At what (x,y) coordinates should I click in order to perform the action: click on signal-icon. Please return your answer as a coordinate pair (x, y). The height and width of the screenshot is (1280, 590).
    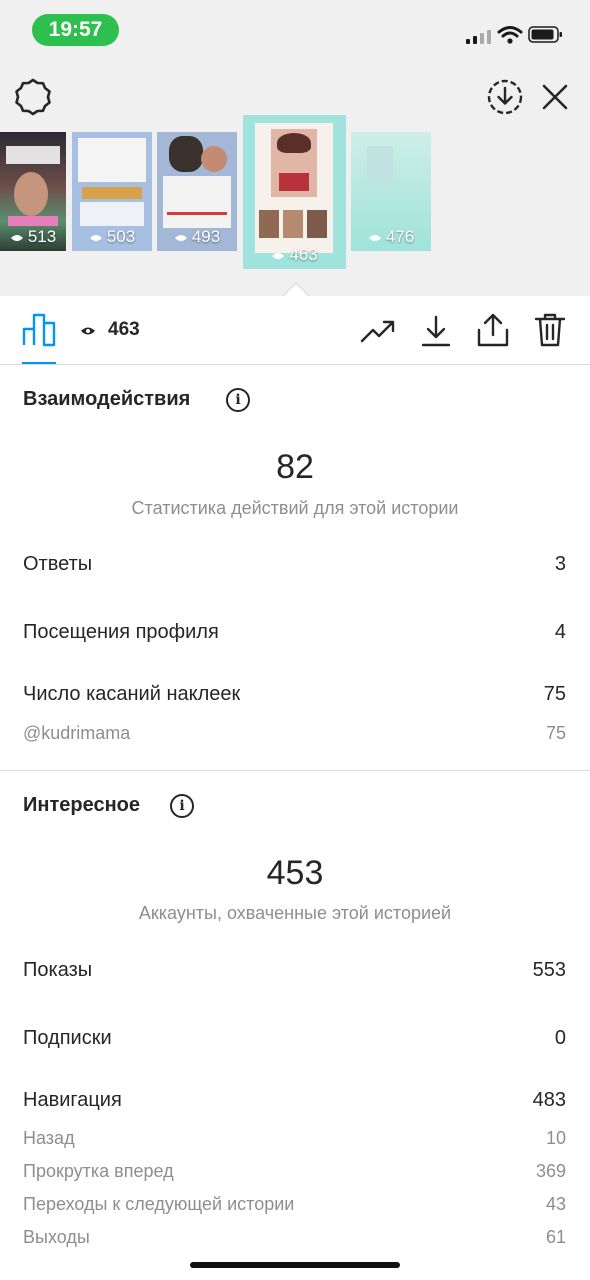
    Looking at the image, I should click on (479, 37).